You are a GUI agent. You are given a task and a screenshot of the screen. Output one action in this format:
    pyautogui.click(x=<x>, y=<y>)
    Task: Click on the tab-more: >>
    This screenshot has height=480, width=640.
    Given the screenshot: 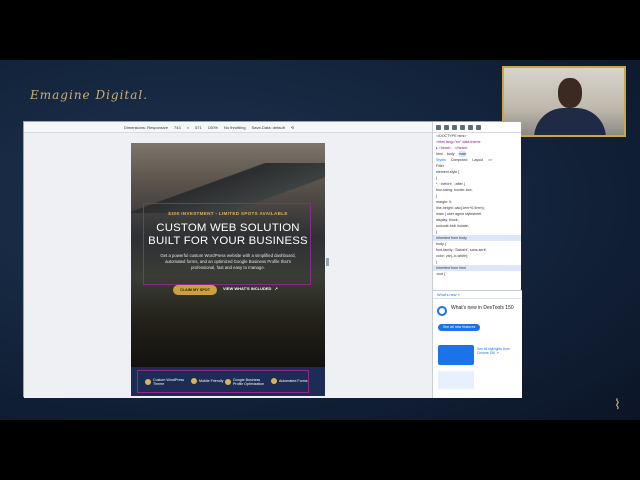 What is the action you would take?
    pyautogui.click(x=490, y=160)
    